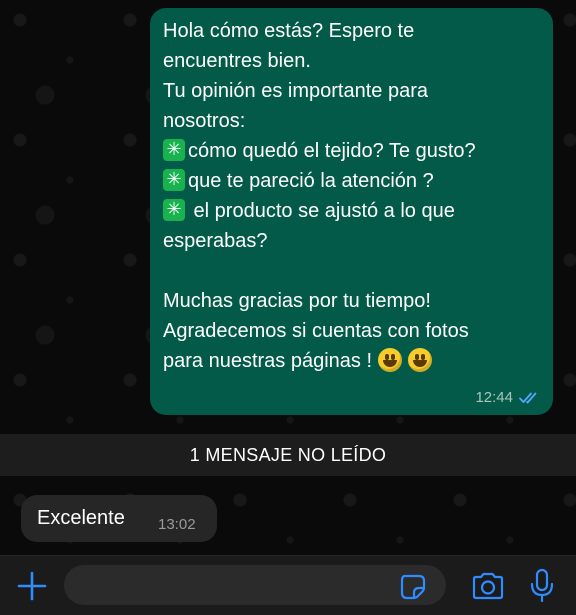 The image size is (576, 615). What do you see at coordinates (255, 585) in the screenshot?
I see `message-input` at bounding box center [255, 585].